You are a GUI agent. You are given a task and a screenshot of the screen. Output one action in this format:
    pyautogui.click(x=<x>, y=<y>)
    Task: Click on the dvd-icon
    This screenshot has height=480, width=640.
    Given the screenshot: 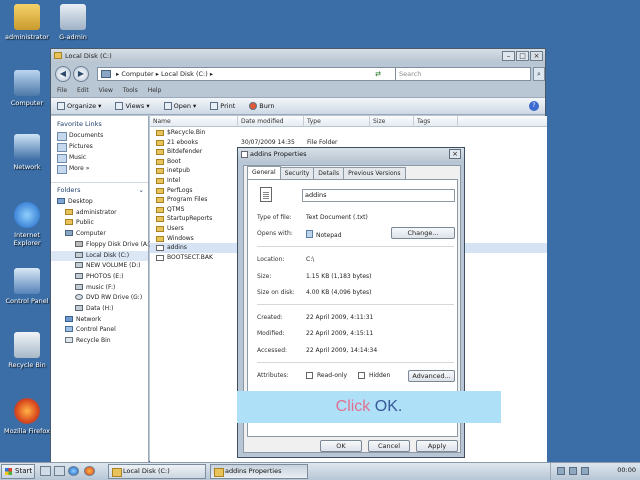 What is the action you would take?
    pyautogui.click(x=79, y=297)
    